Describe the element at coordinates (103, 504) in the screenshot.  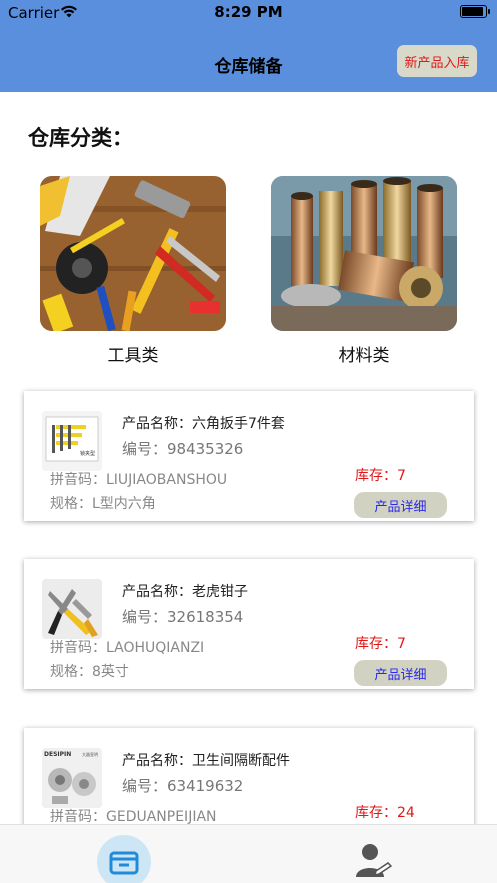
I see `product-spec: 规格：L型内六角` at that location.